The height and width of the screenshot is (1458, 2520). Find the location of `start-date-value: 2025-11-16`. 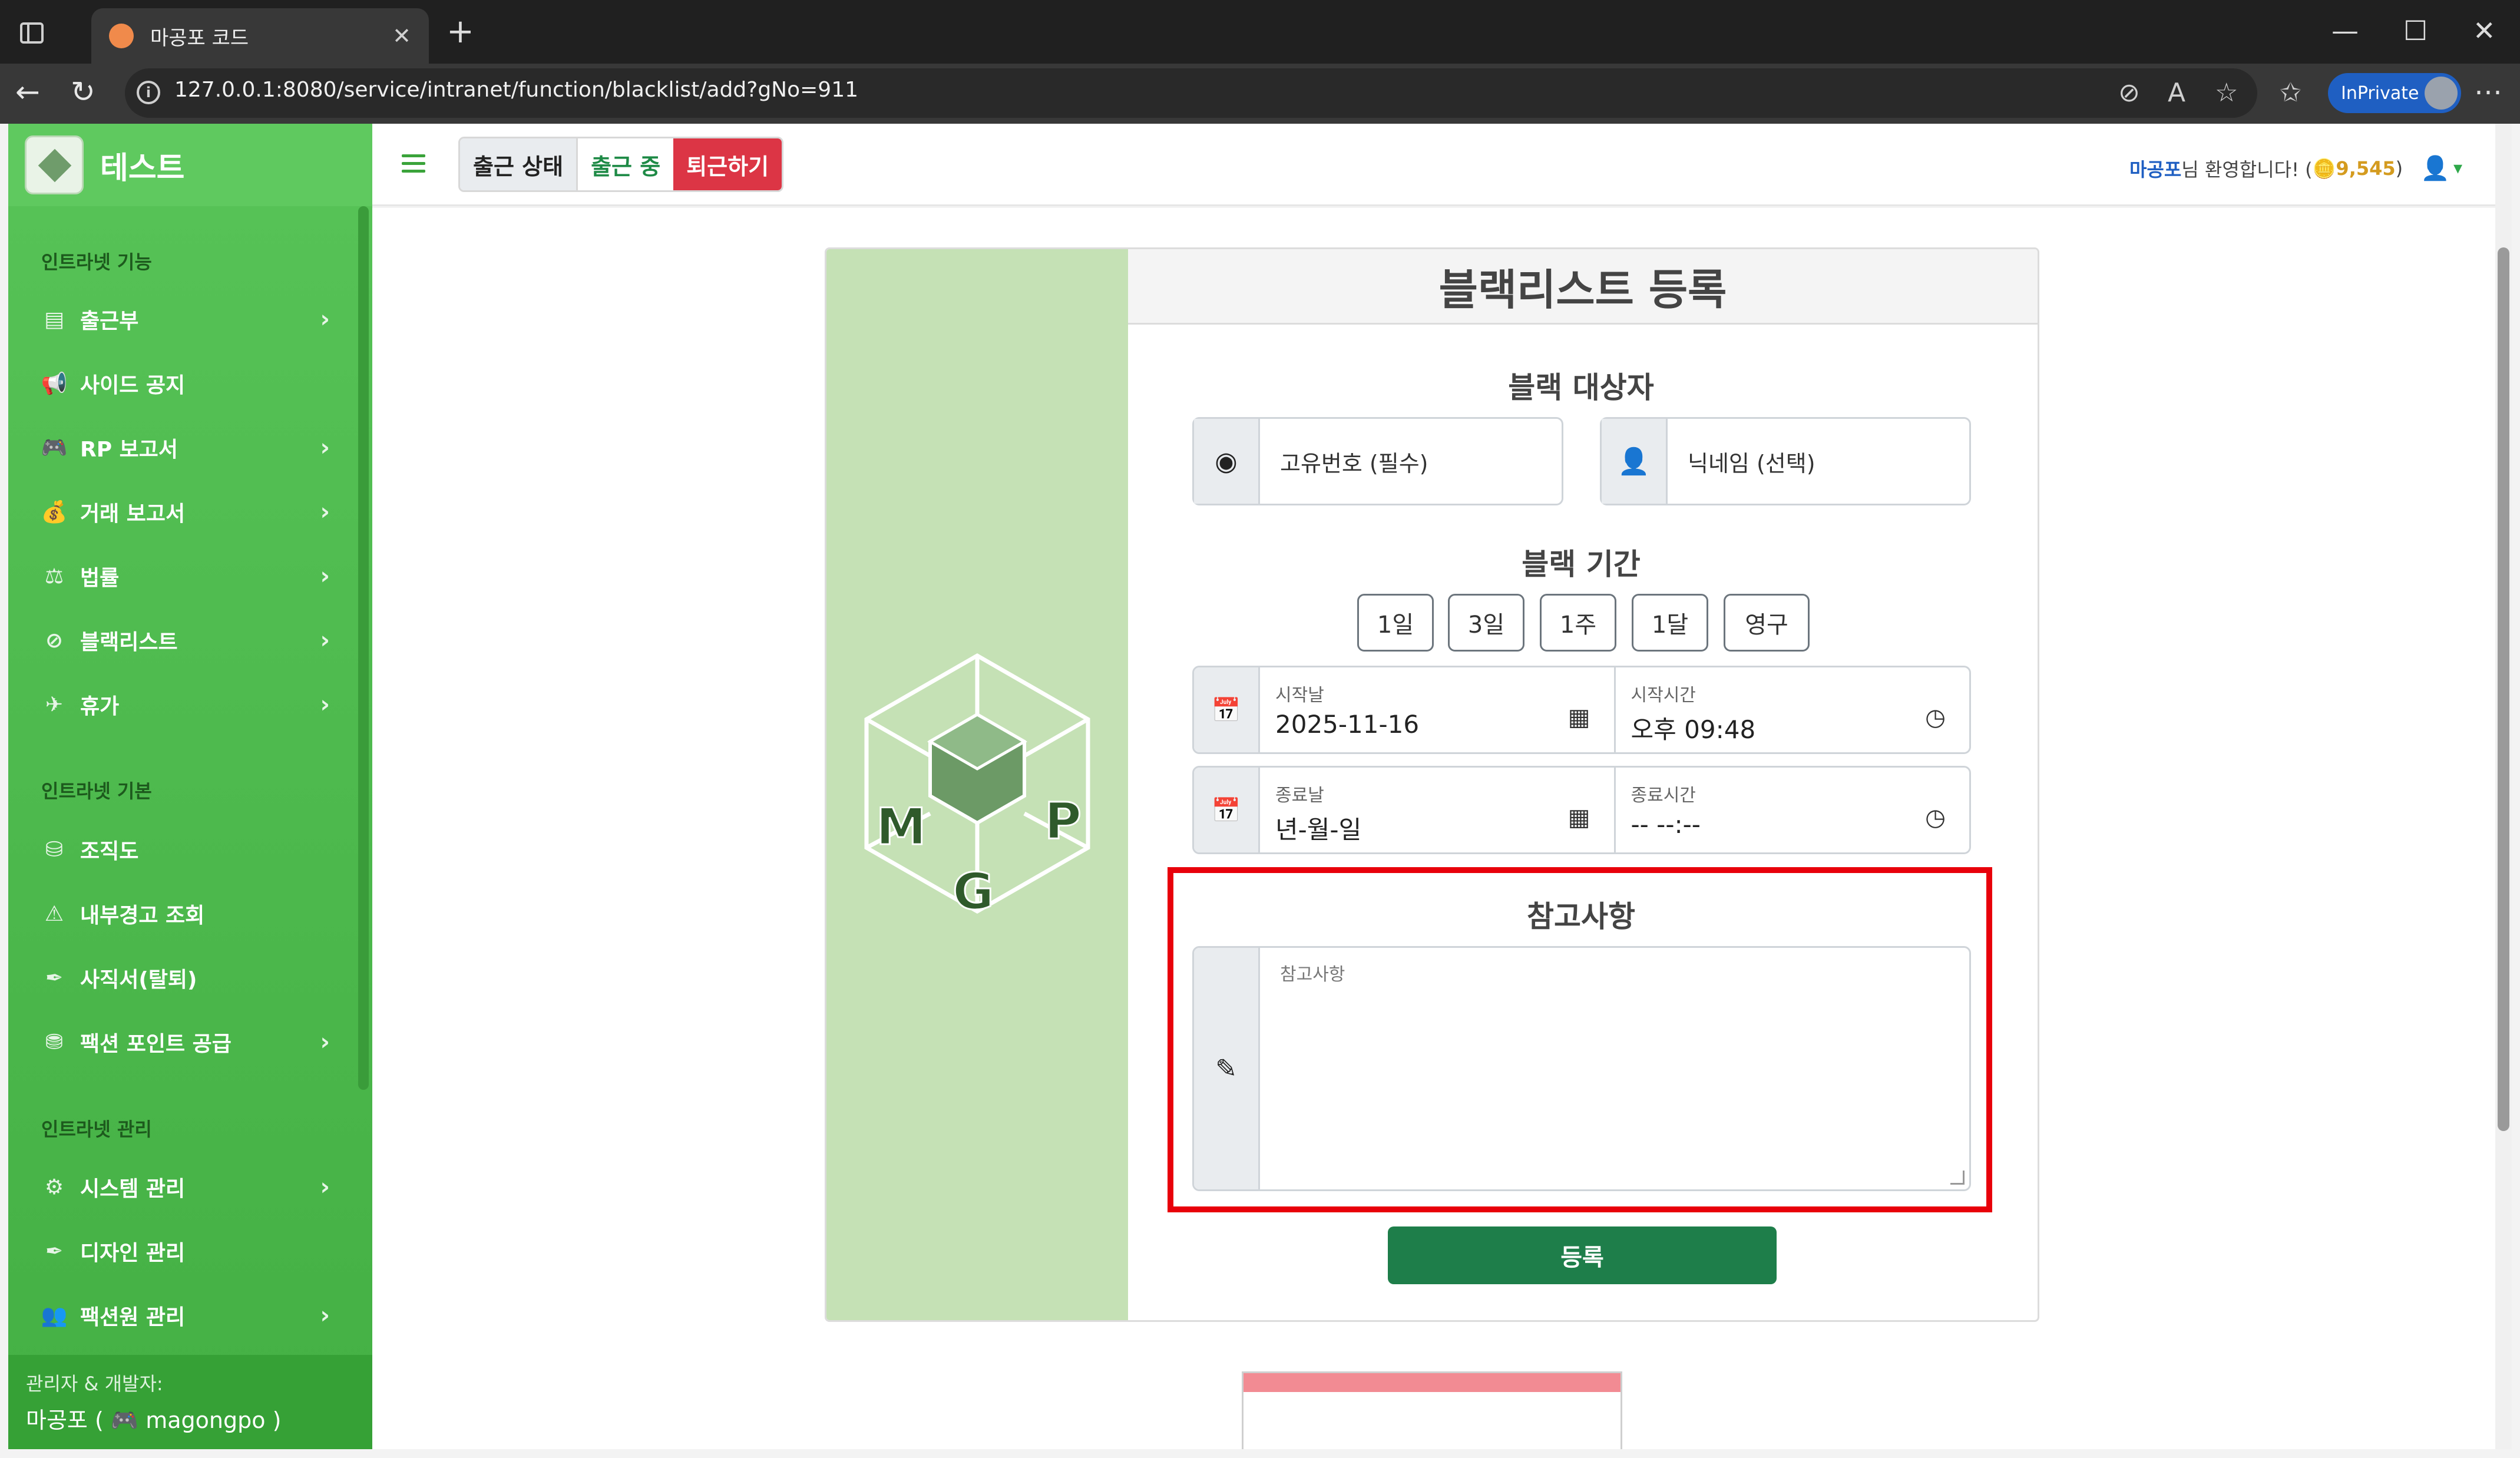

start-date-value: 2025-11-16 is located at coordinates (1437, 724).